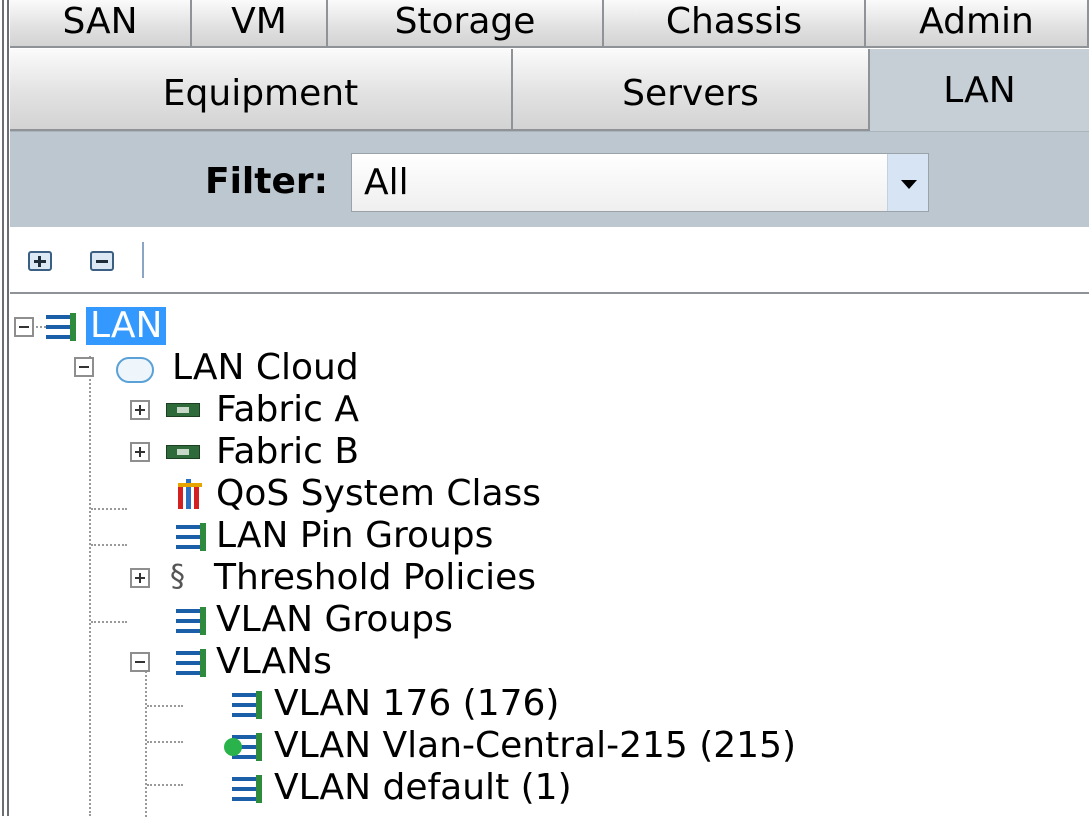  I want to click on tree-node-label: Fabric A, so click(287, 409).